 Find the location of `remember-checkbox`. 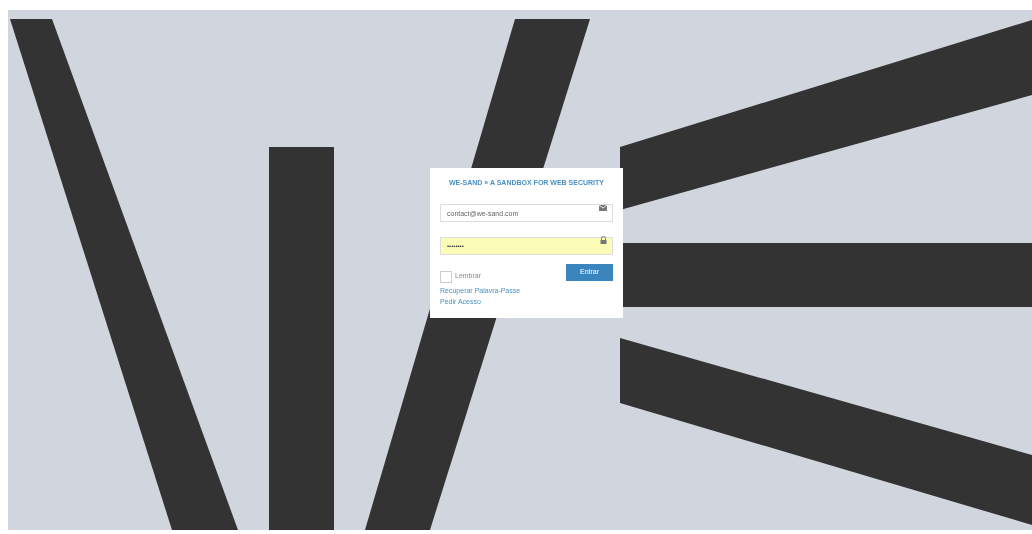

remember-checkbox is located at coordinates (446, 276).